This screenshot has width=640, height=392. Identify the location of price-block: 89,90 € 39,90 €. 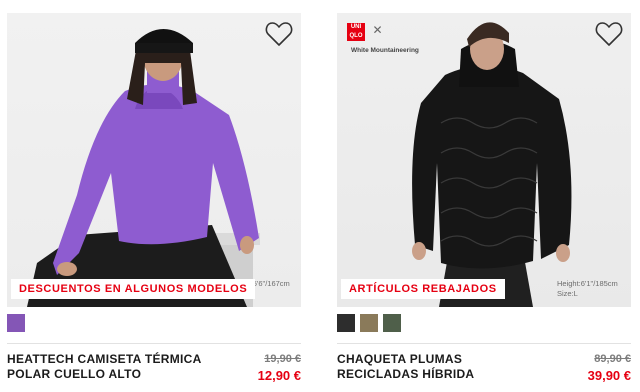
(609, 368).